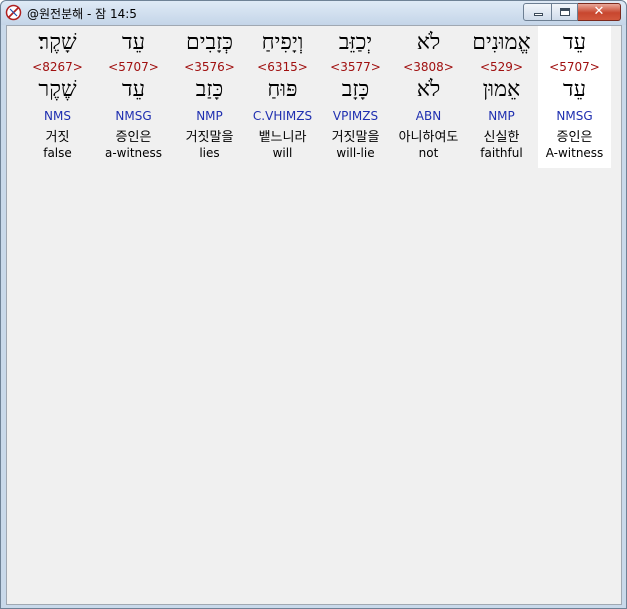 This screenshot has height=609, width=627. What do you see at coordinates (428, 137) in the screenshot?
I see `korean-gloss: 아니하여도` at bounding box center [428, 137].